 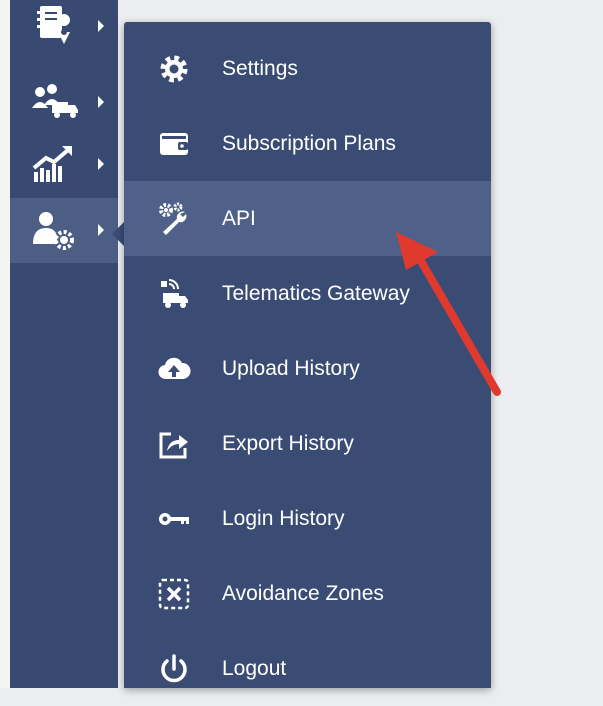 I want to click on sidebar-item-user-settings, so click(x=64, y=230).